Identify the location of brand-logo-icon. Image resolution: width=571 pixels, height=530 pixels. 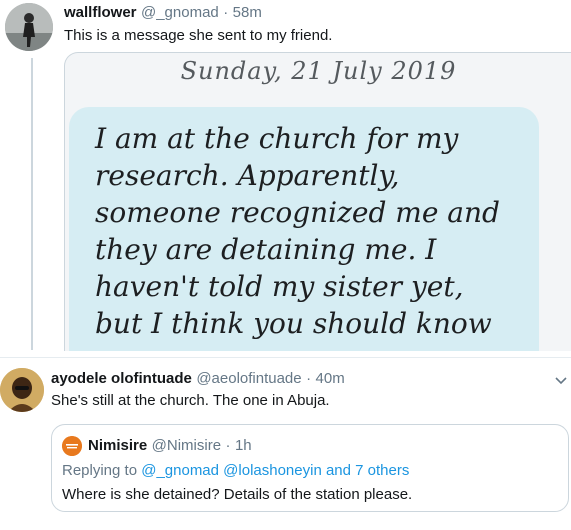
(72, 446).